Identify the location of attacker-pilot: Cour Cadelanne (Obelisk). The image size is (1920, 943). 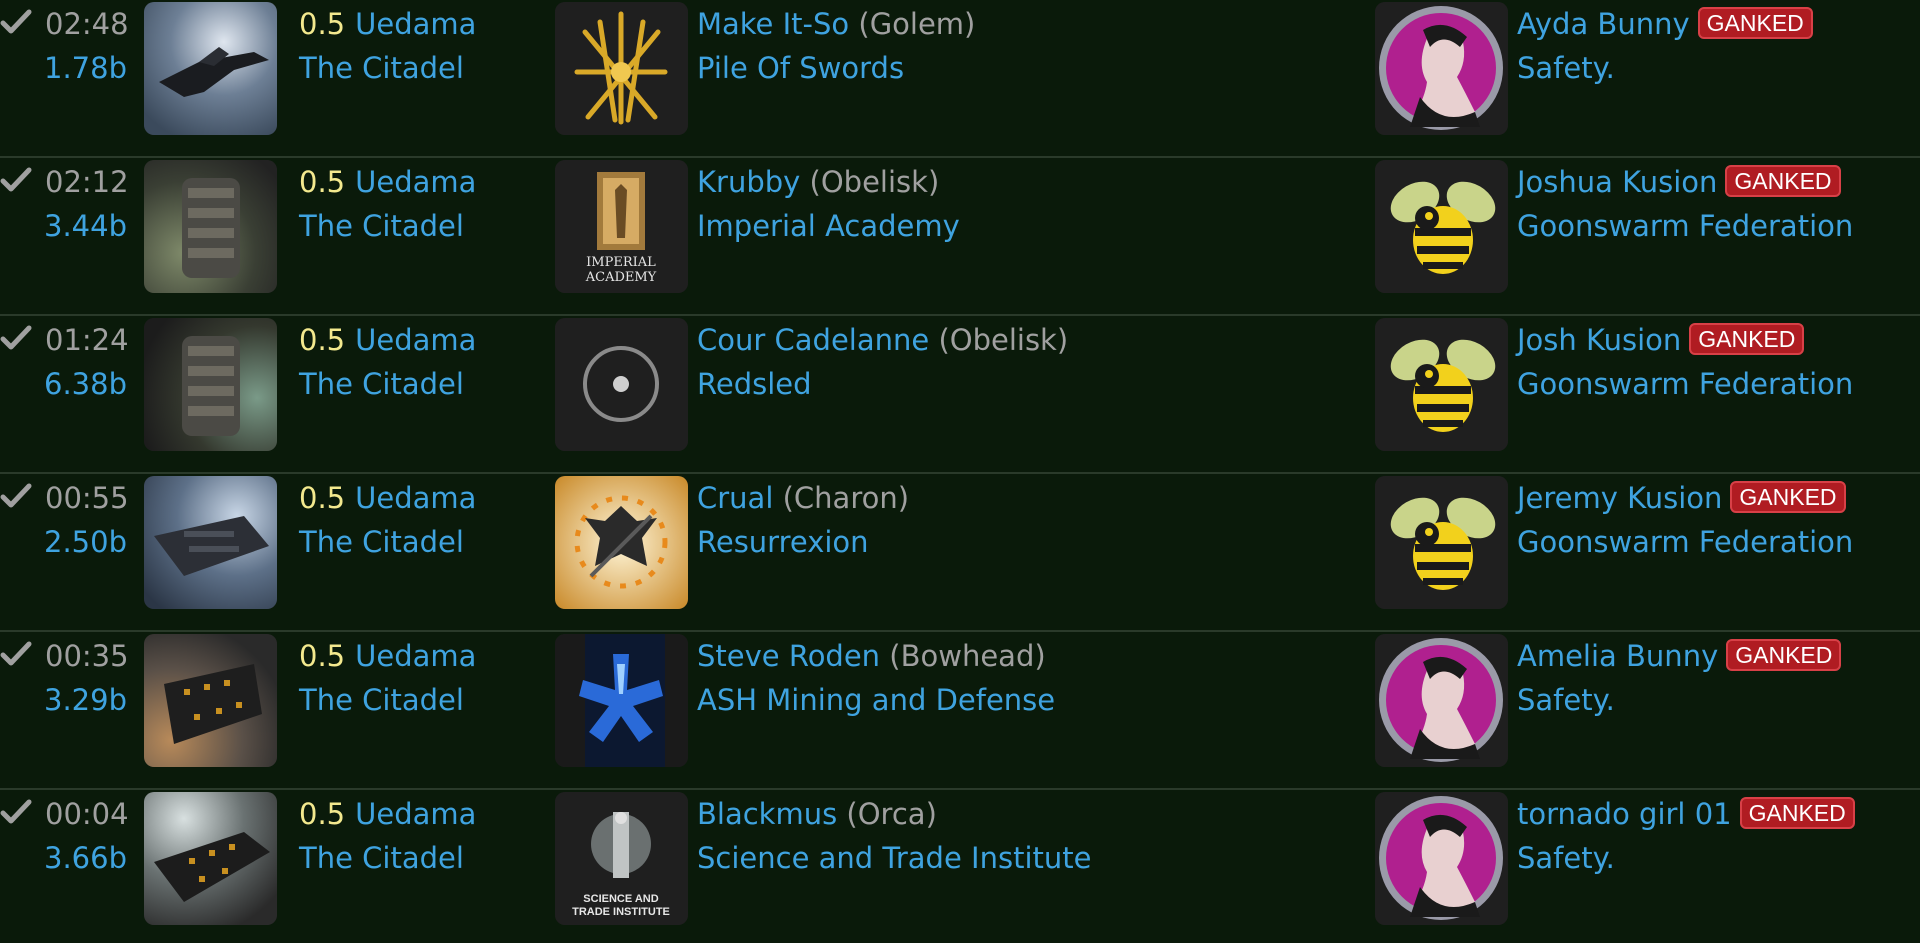
(882, 340).